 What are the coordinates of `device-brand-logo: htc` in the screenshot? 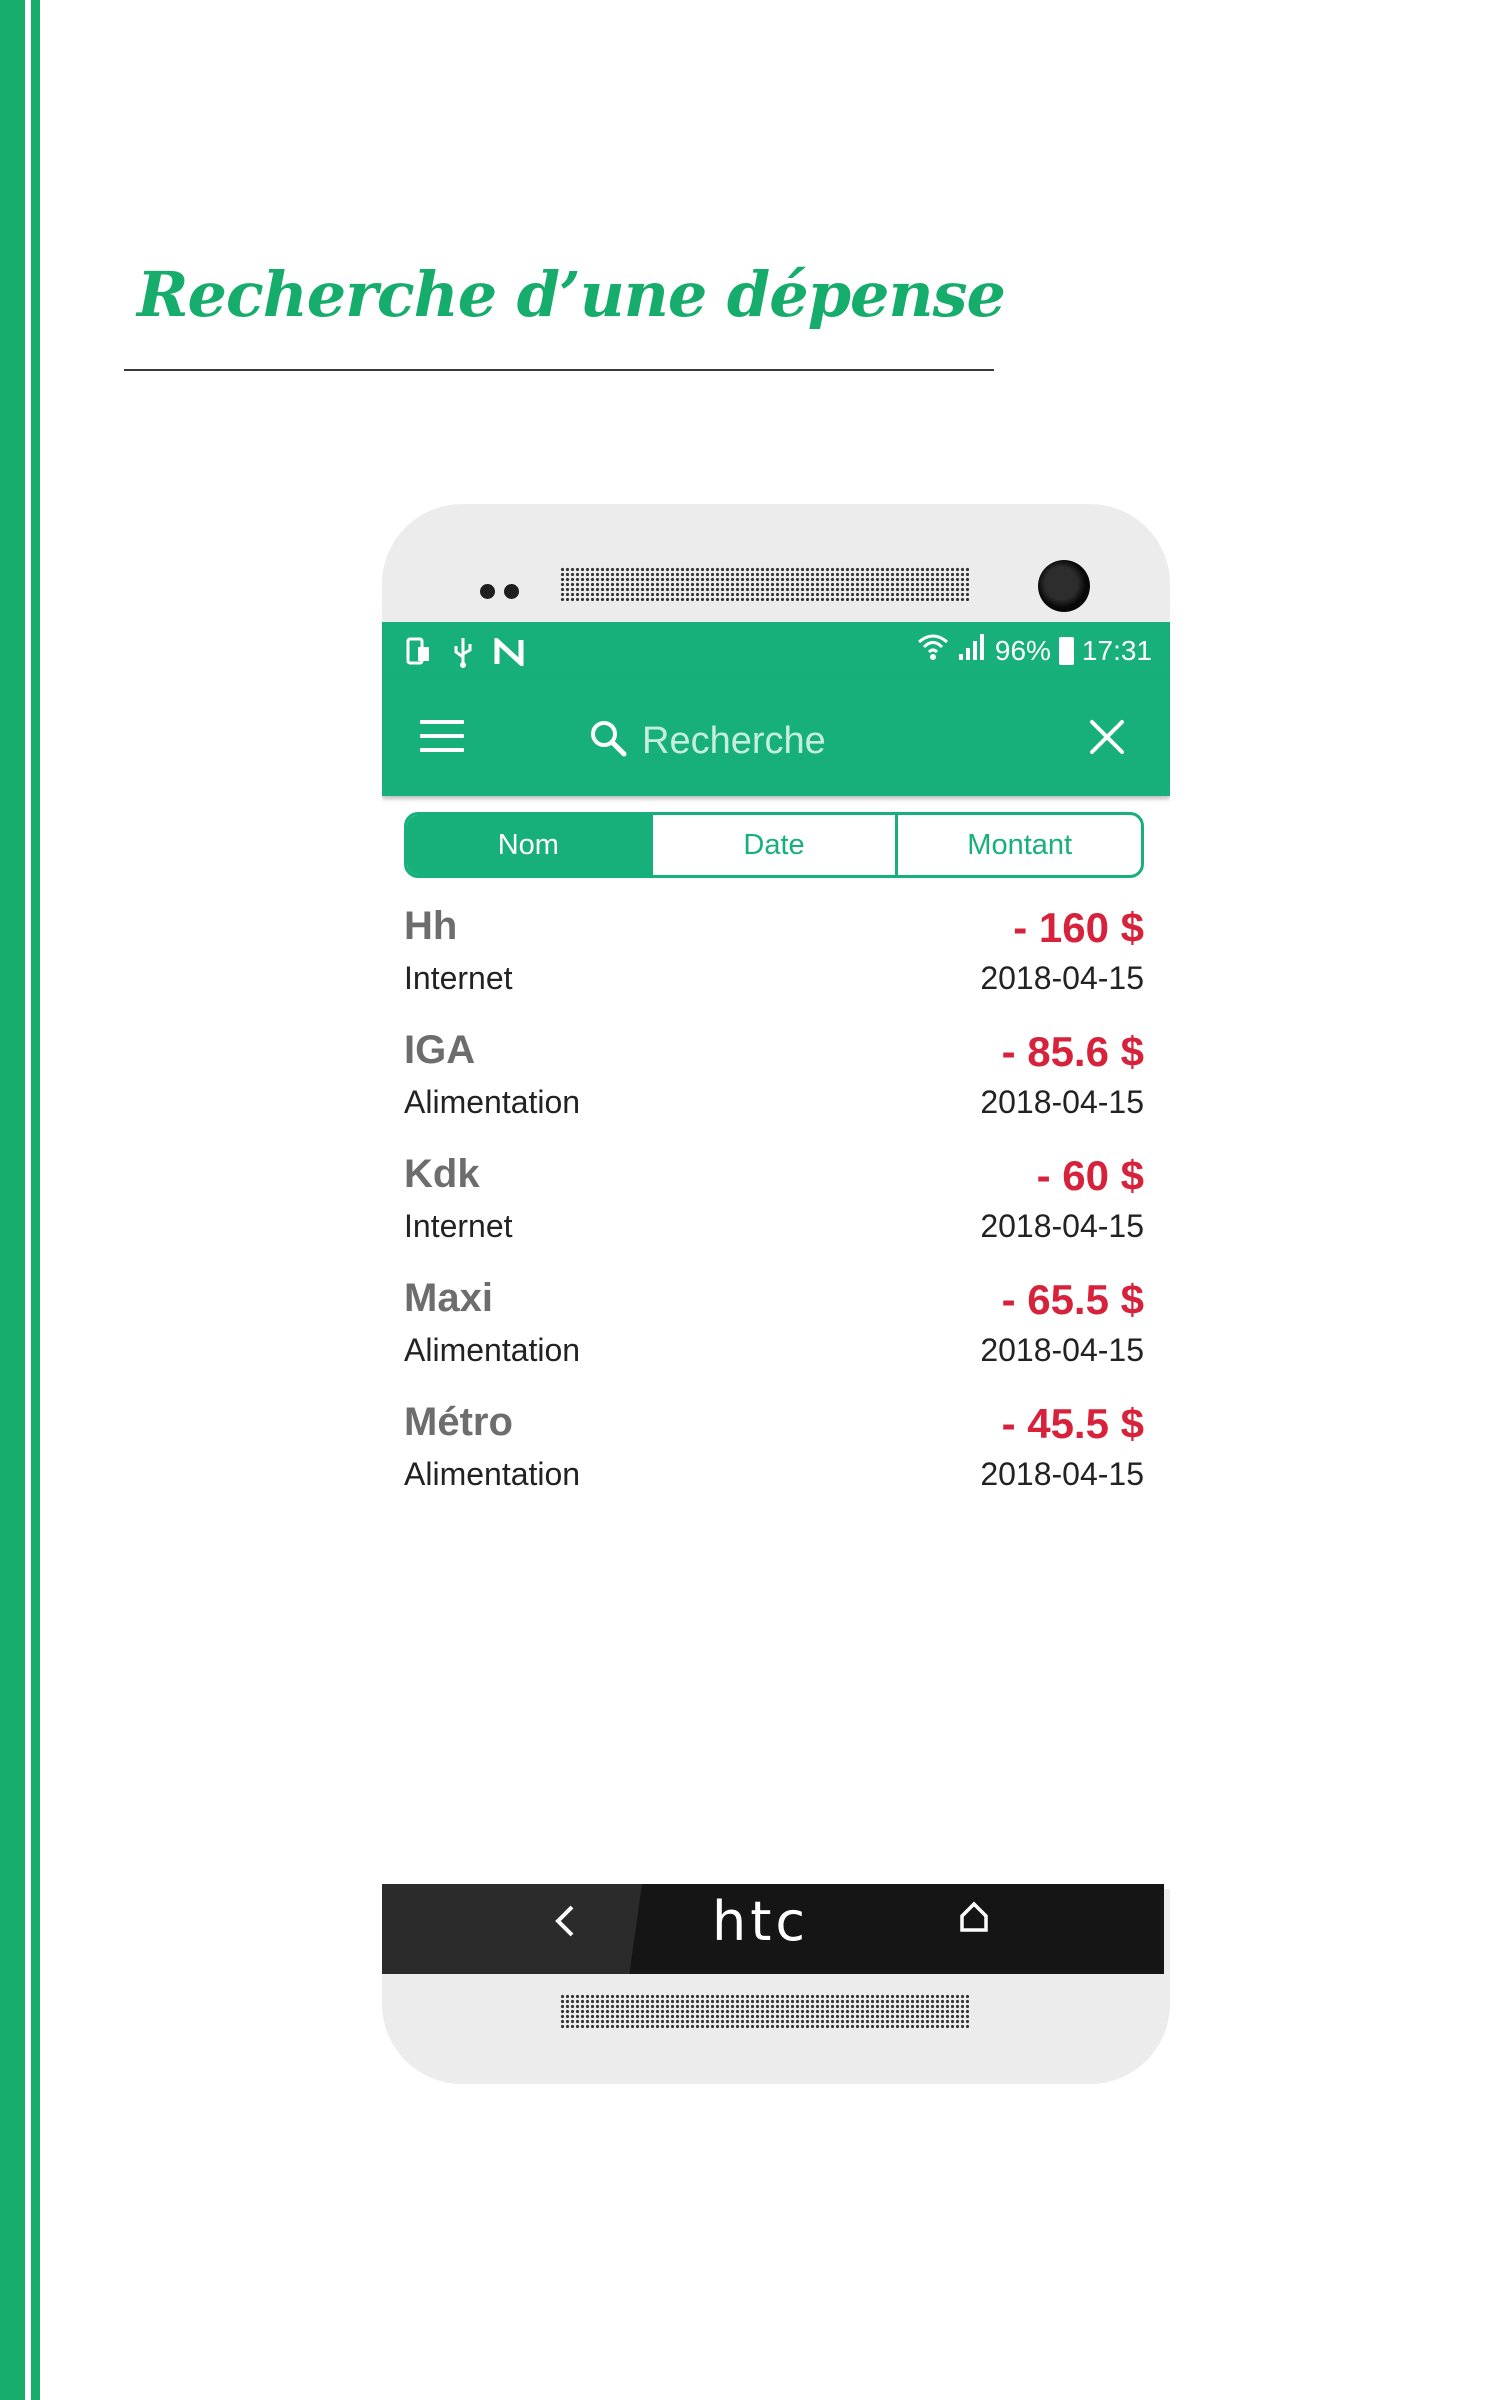 It's located at (761, 1921).